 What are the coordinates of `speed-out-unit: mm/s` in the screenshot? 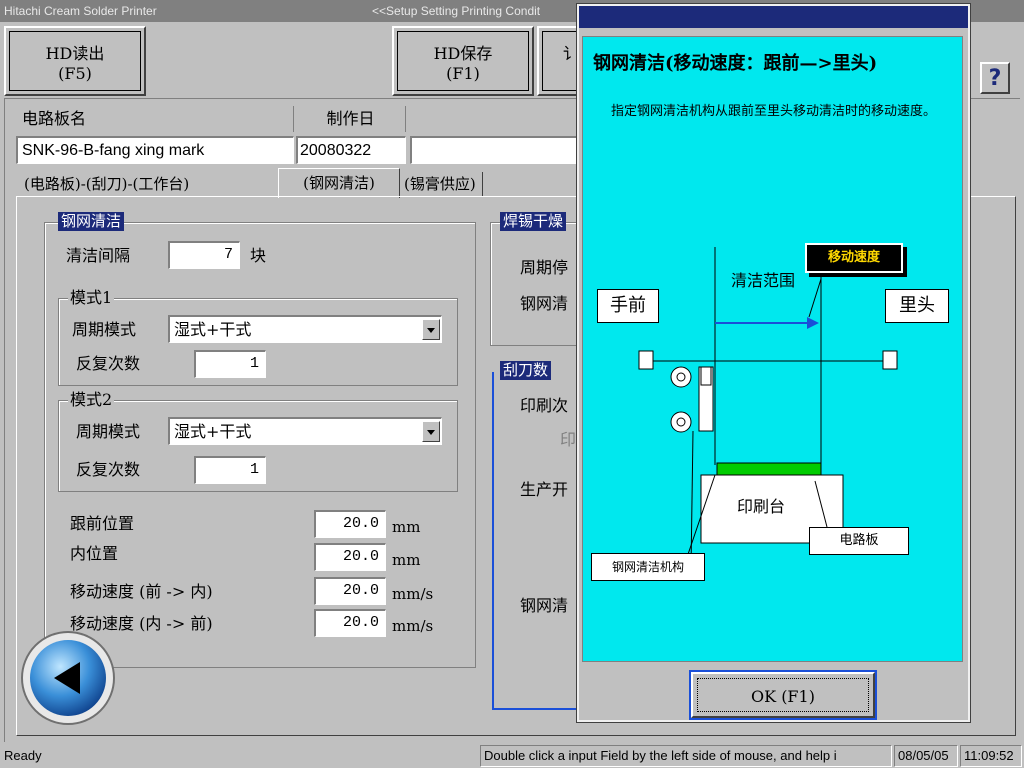 It's located at (413, 626).